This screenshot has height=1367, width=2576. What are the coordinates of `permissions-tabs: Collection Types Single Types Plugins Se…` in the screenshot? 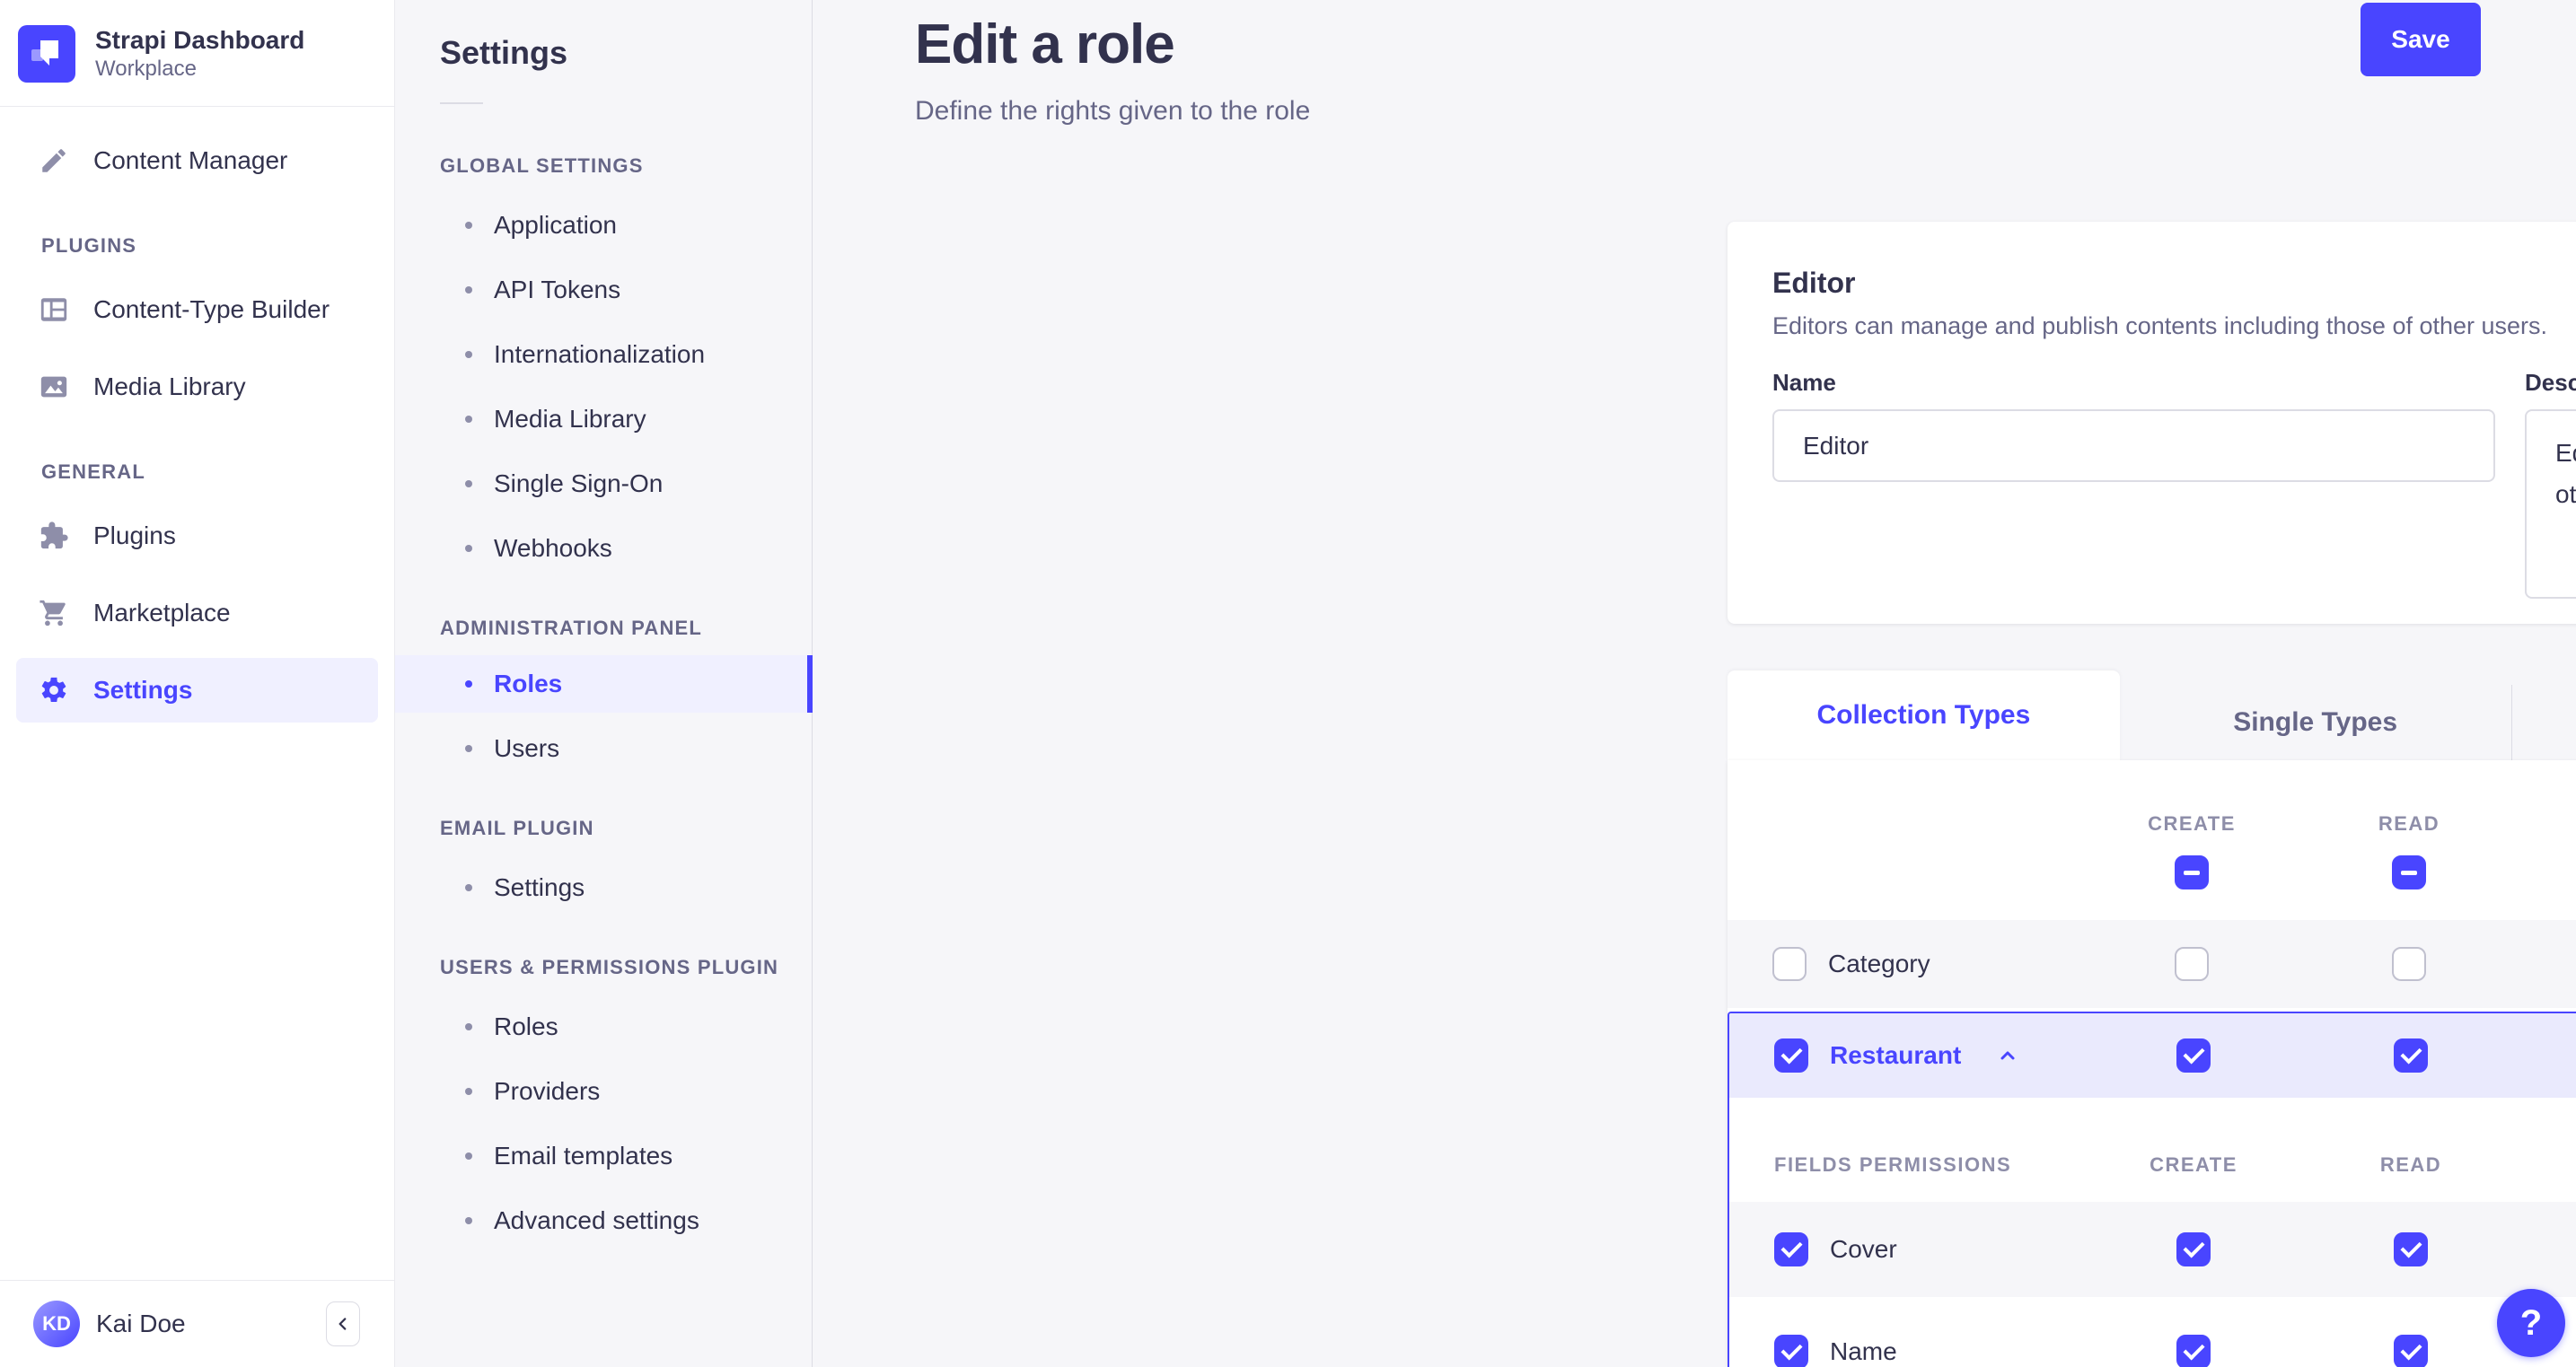 It's located at (2152, 715).